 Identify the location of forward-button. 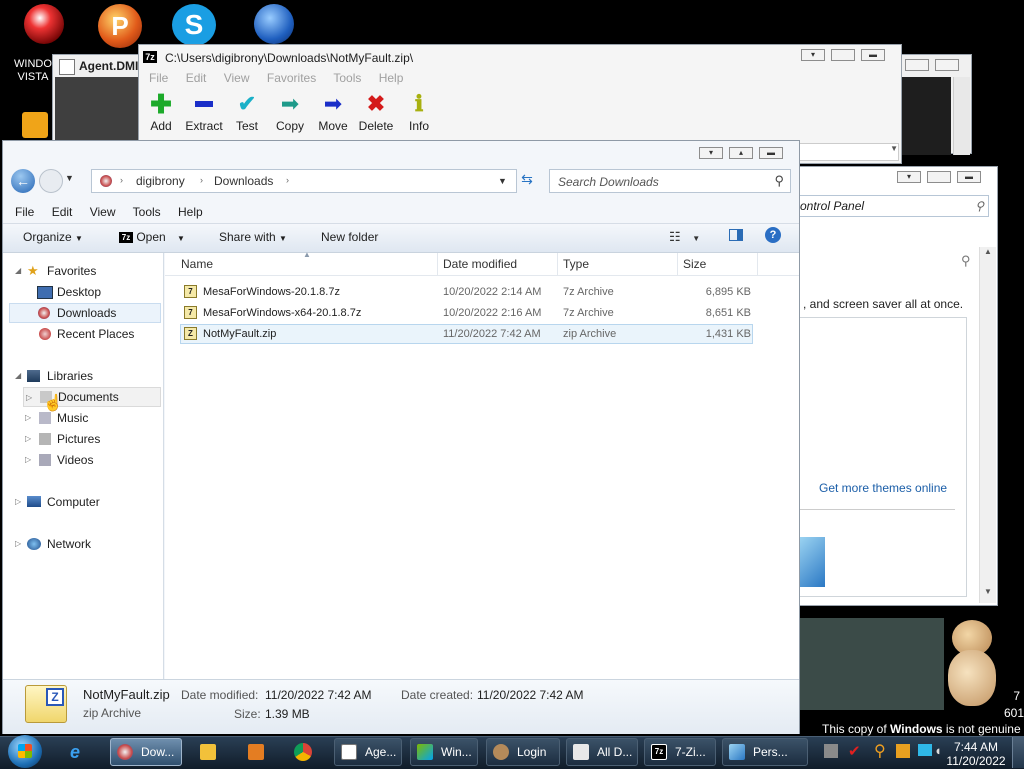
(51, 181).